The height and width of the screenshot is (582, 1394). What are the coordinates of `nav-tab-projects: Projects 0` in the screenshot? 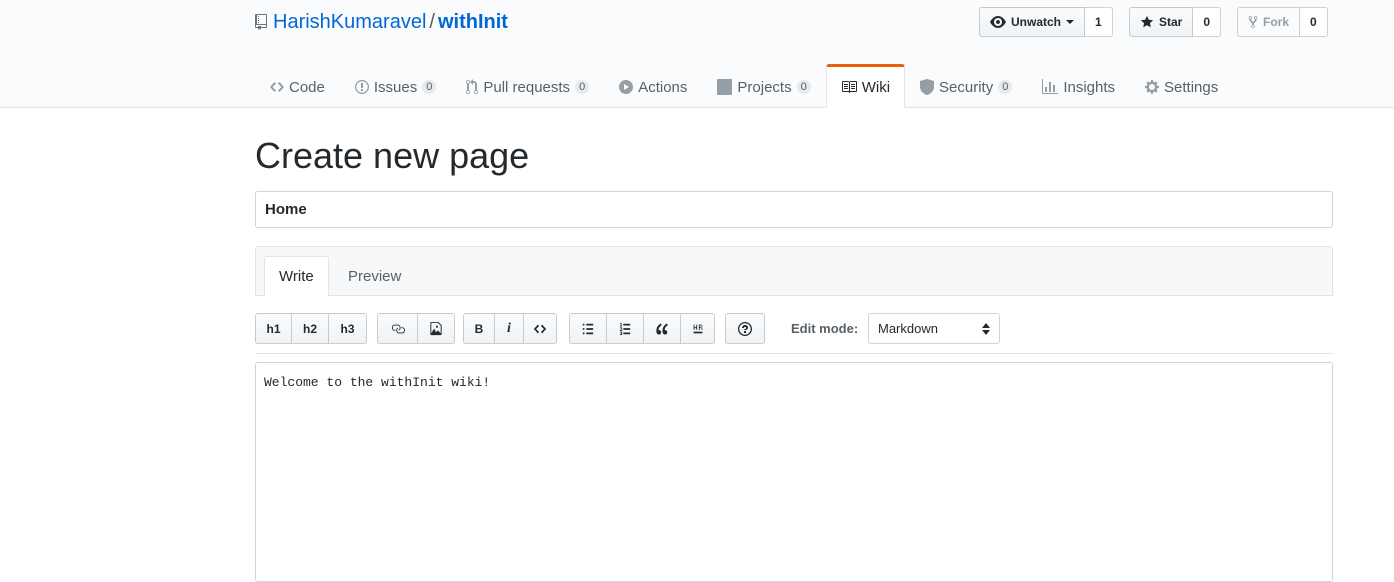 It's located at (763, 86).